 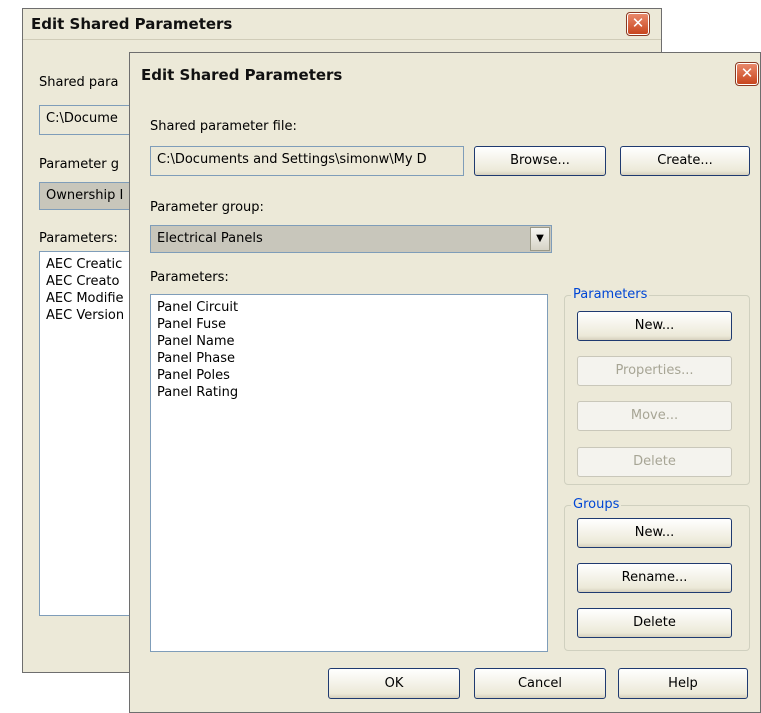 I want to click on back-dialog-titlebar: Edit Shared Parameters ✕, so click(x=342, y=24).